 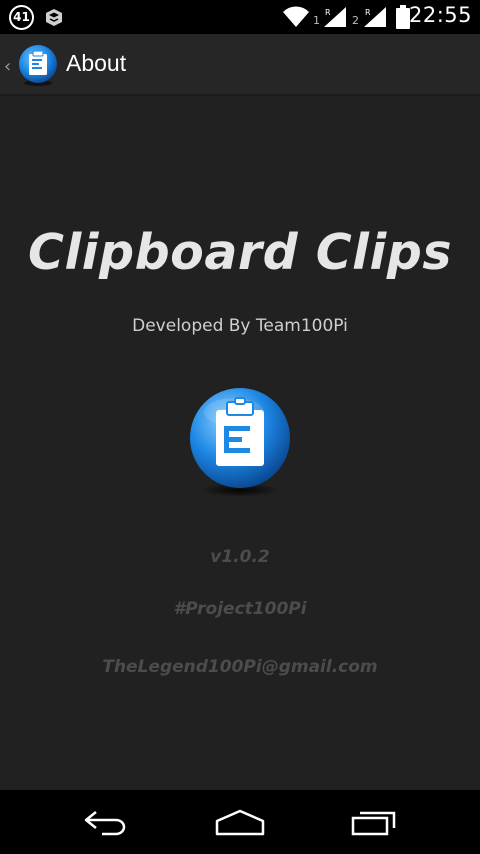 I want to click on recents-icon, so click(x=373, y=823).